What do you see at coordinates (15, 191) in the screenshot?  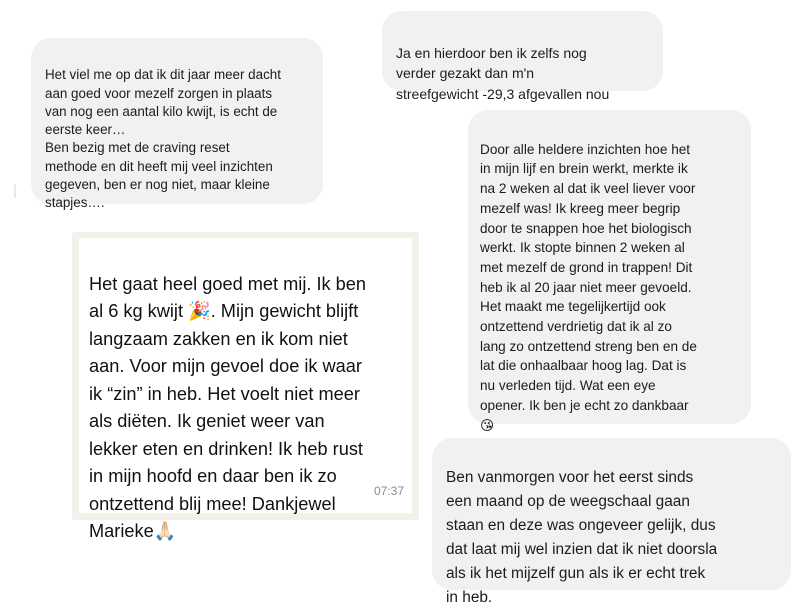 I see `edge-divider` at bounding box center [15, 191].